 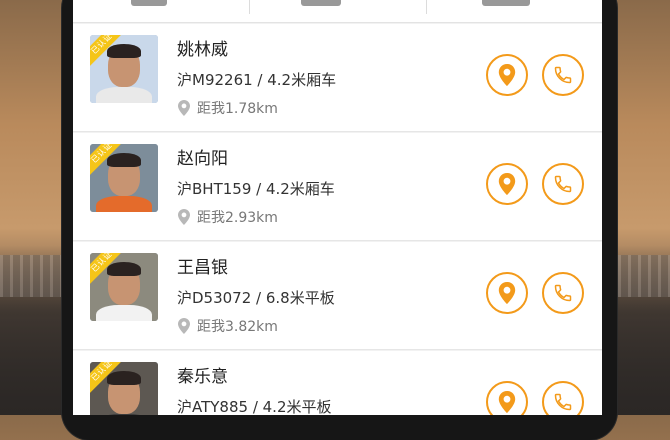 What do you see at coordinates (237, 109) in the screenshot?
I see `distance-text: 距我1.78km` at bounding box center [237, 109].